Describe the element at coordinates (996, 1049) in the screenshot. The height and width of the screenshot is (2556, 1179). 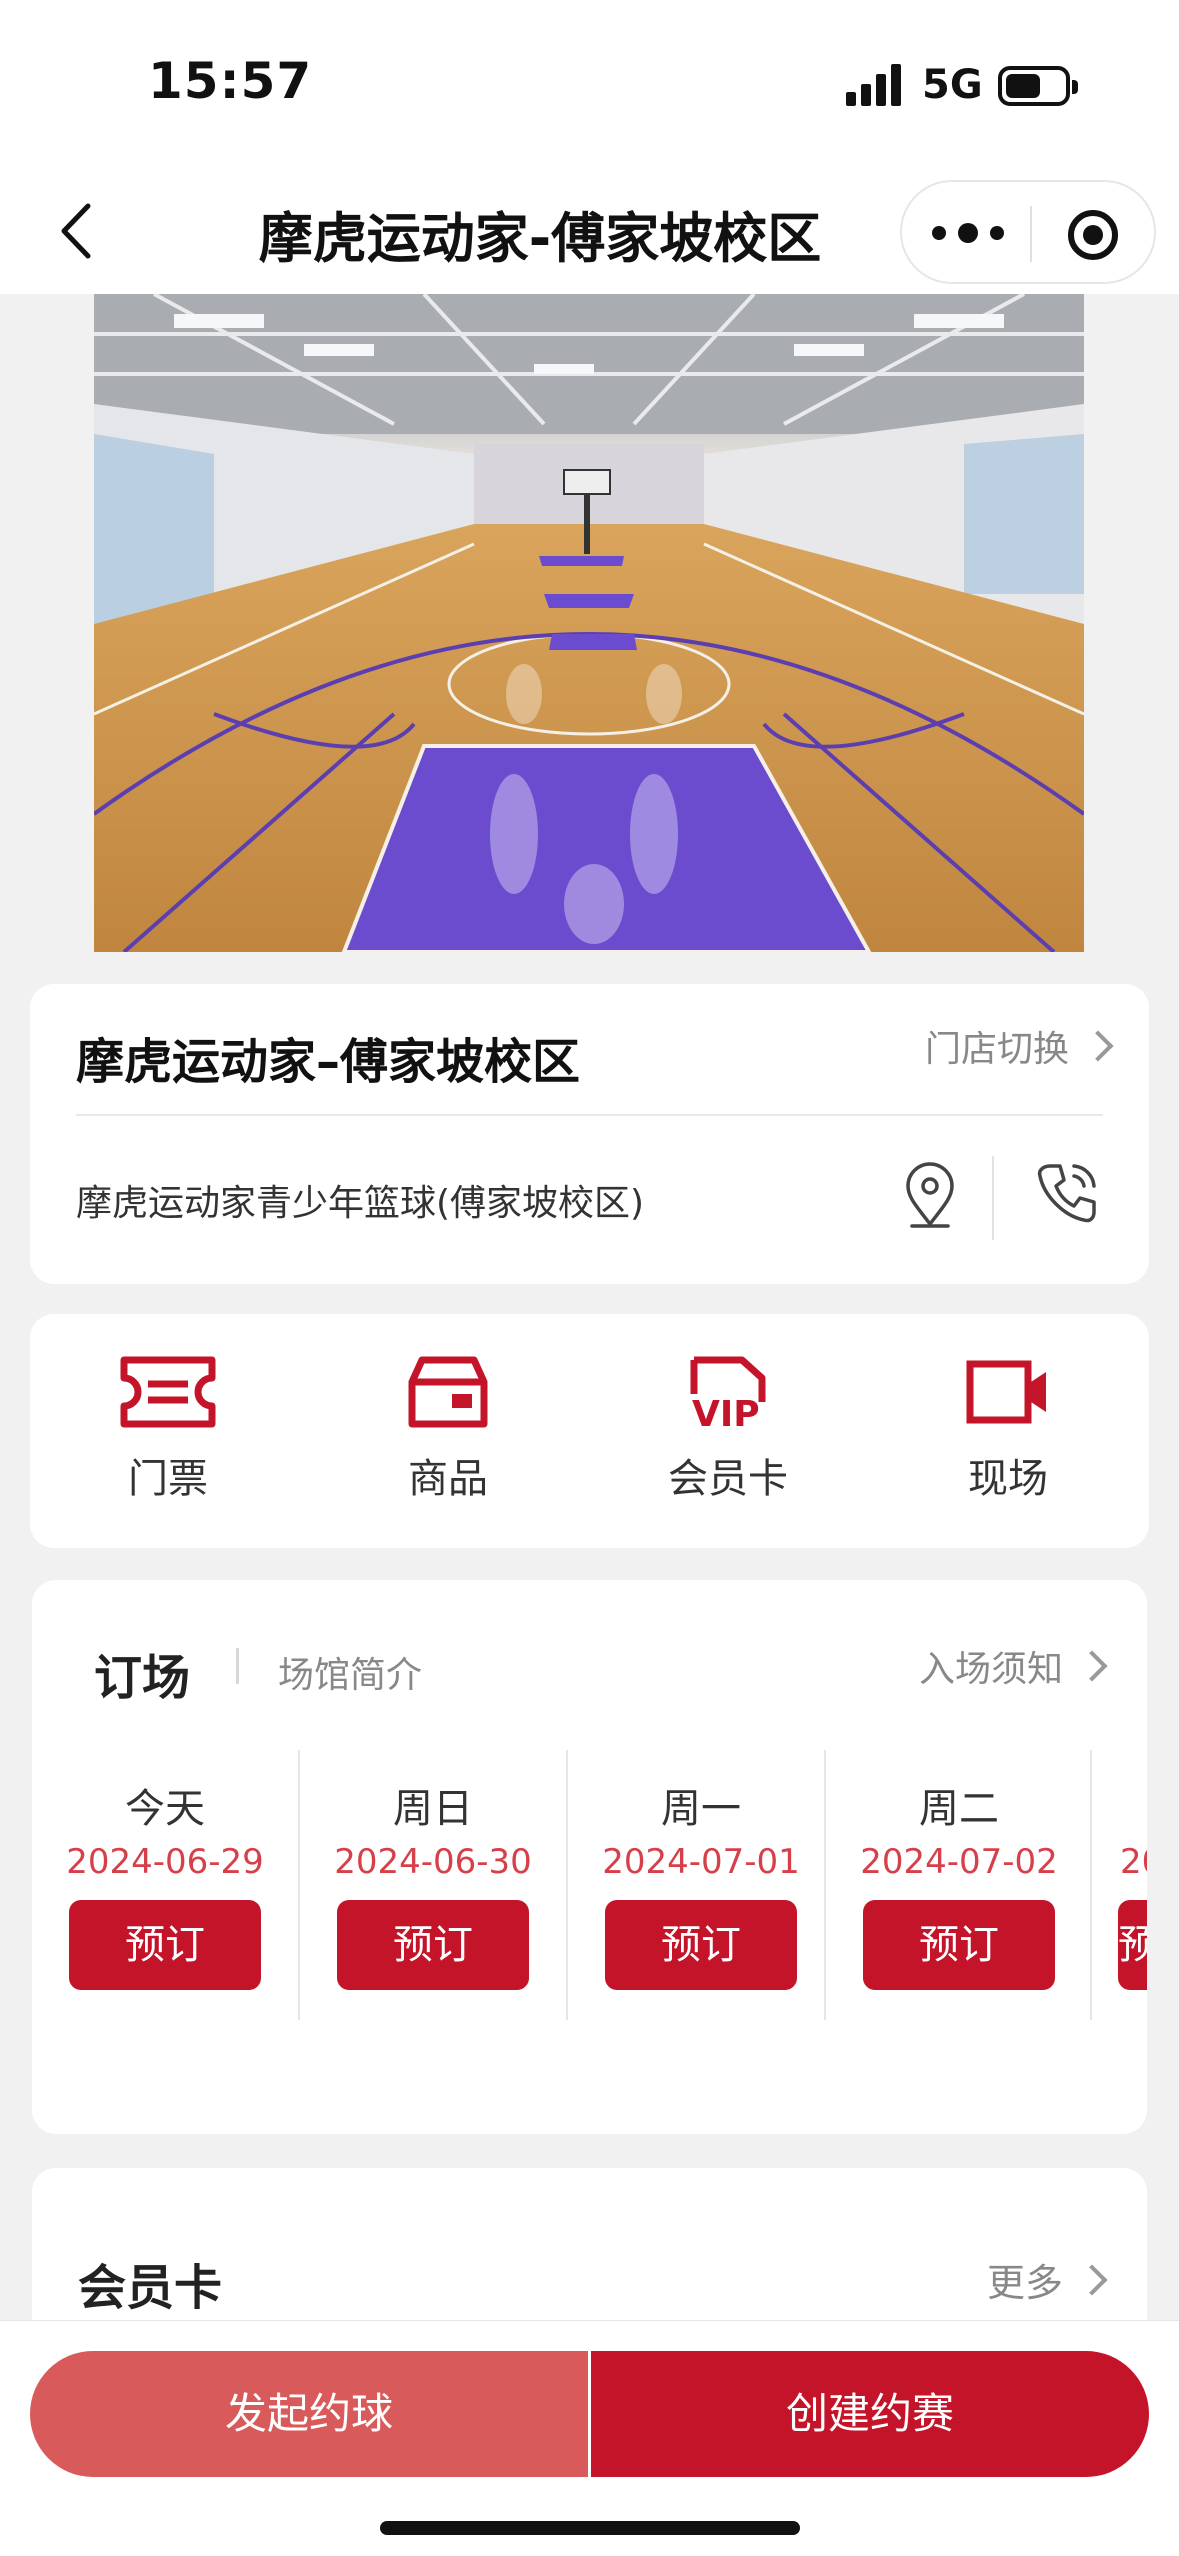
I see `switch-store-label: 门店切换` at that location.